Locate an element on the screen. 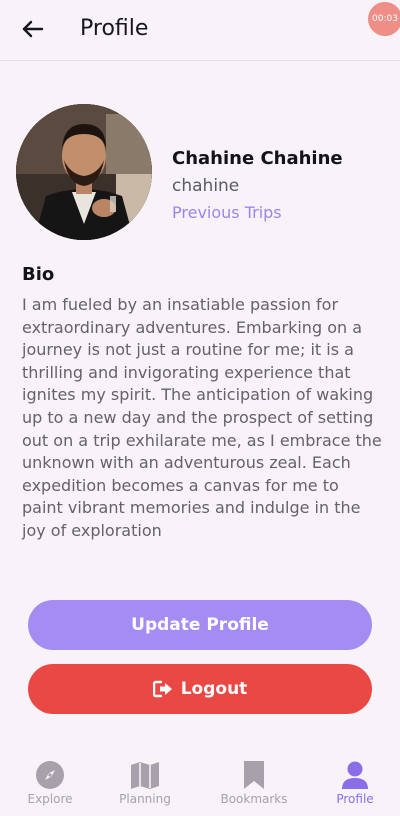 The height and width of the screenshot is (816, 400). update-profile-label: Update Profile is located at coordinates (200, 625).